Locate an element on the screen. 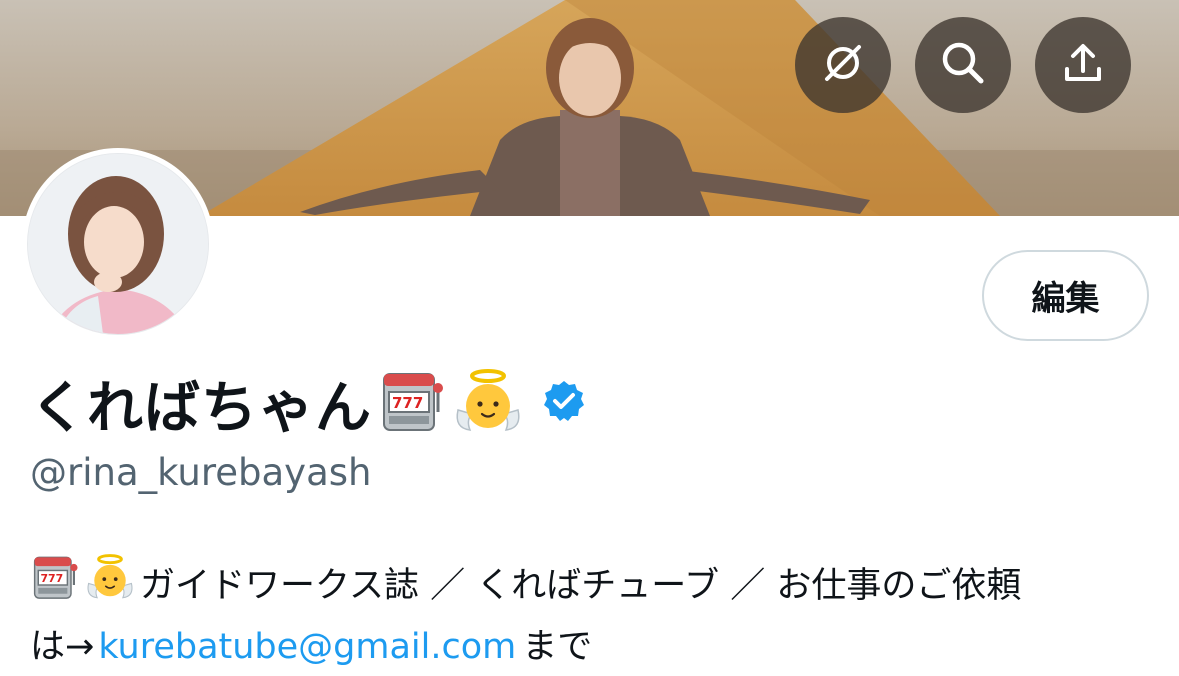  bio-line-2: は→ kurebatube@gmail.com まで is located at coordinates (590, 647).